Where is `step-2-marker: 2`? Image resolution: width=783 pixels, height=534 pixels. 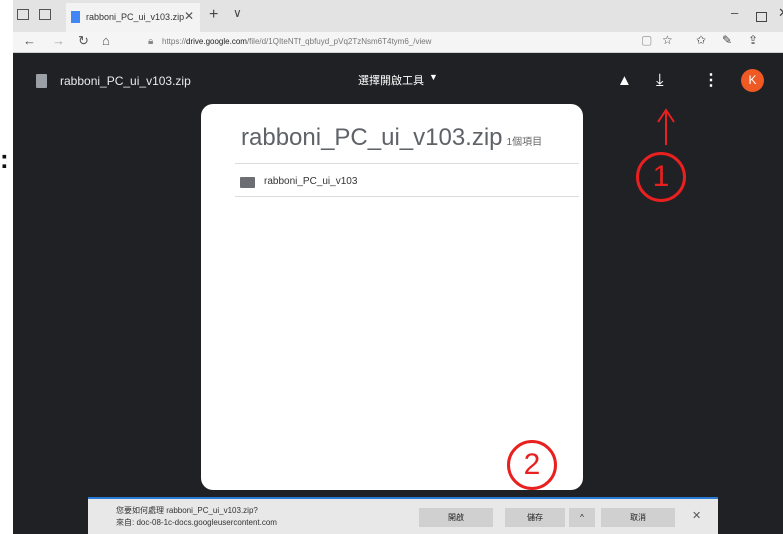 step-2-marker: 2 is located at coordinates (532, 465).